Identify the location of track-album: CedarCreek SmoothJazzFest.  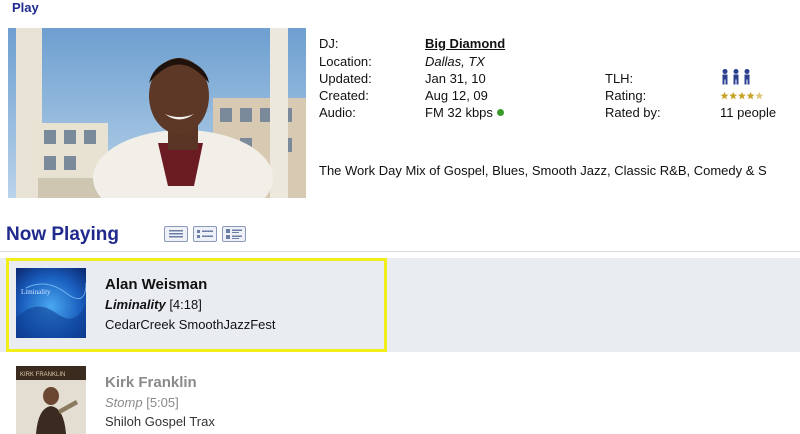
(190, 324).